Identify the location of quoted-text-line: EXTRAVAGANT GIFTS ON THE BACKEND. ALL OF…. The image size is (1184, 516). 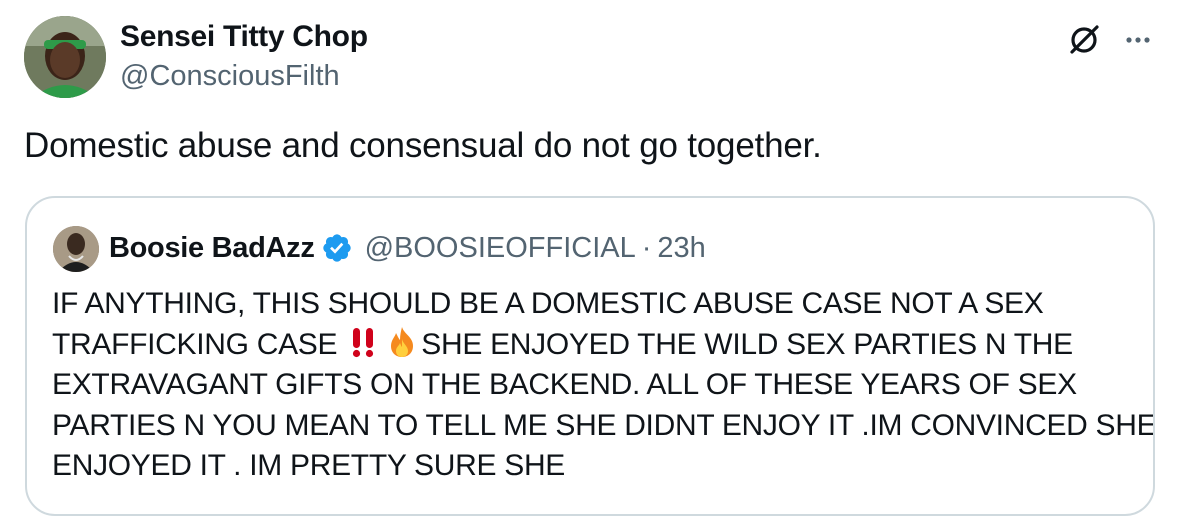
(597, 385).